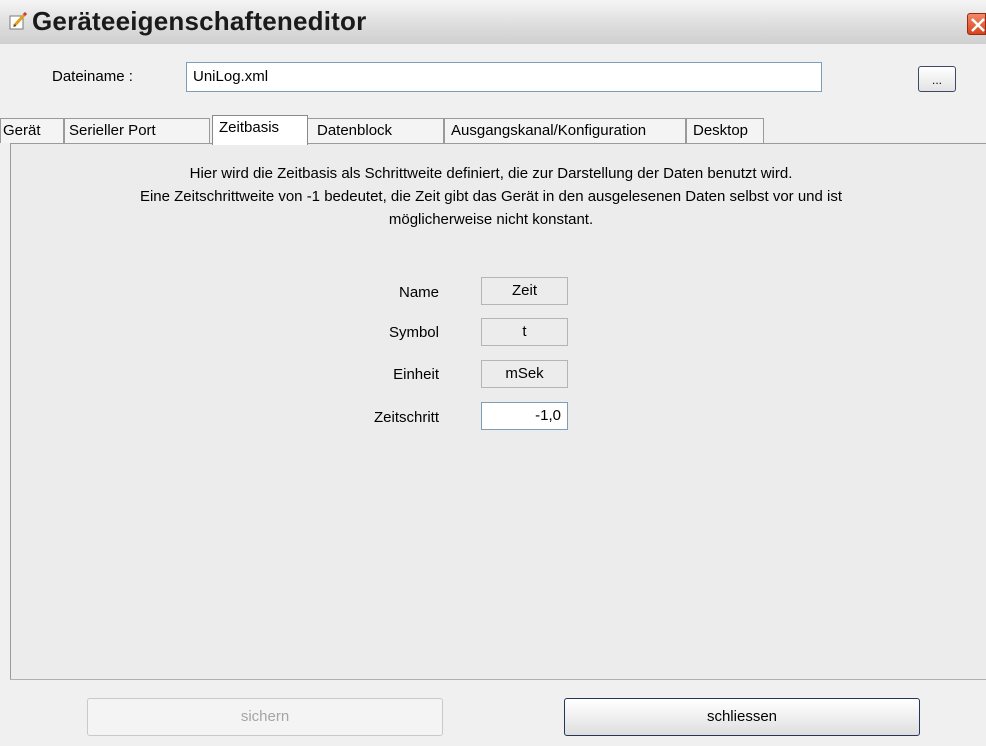  Describe the element at coordinates (92, 76) in the screenshot. I see `filename-label: Dateiname :` at that location.